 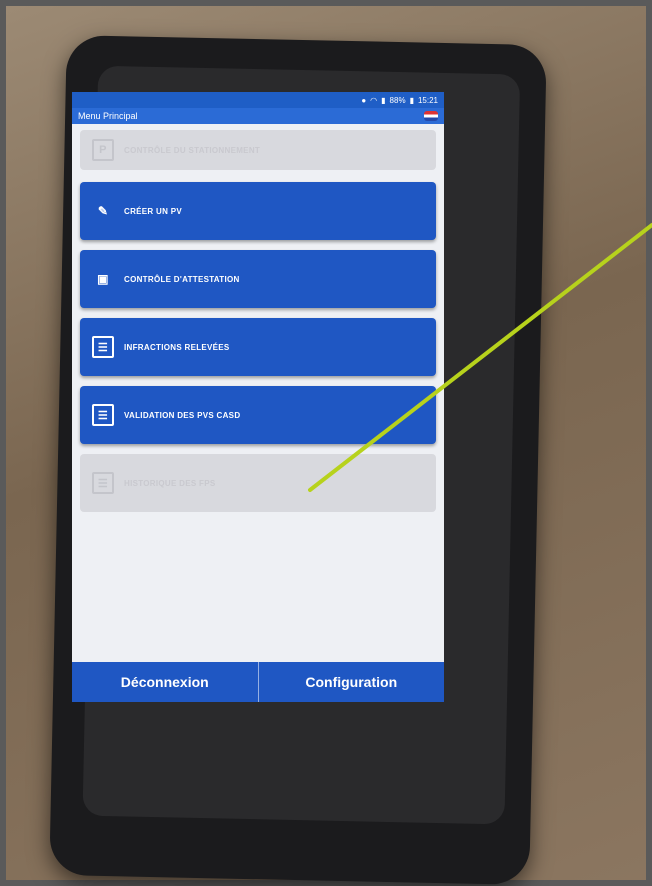 I want to click on menu-item-label: CONTRÔLE DU STATIONNEMENT, so click(x=192, y=150).